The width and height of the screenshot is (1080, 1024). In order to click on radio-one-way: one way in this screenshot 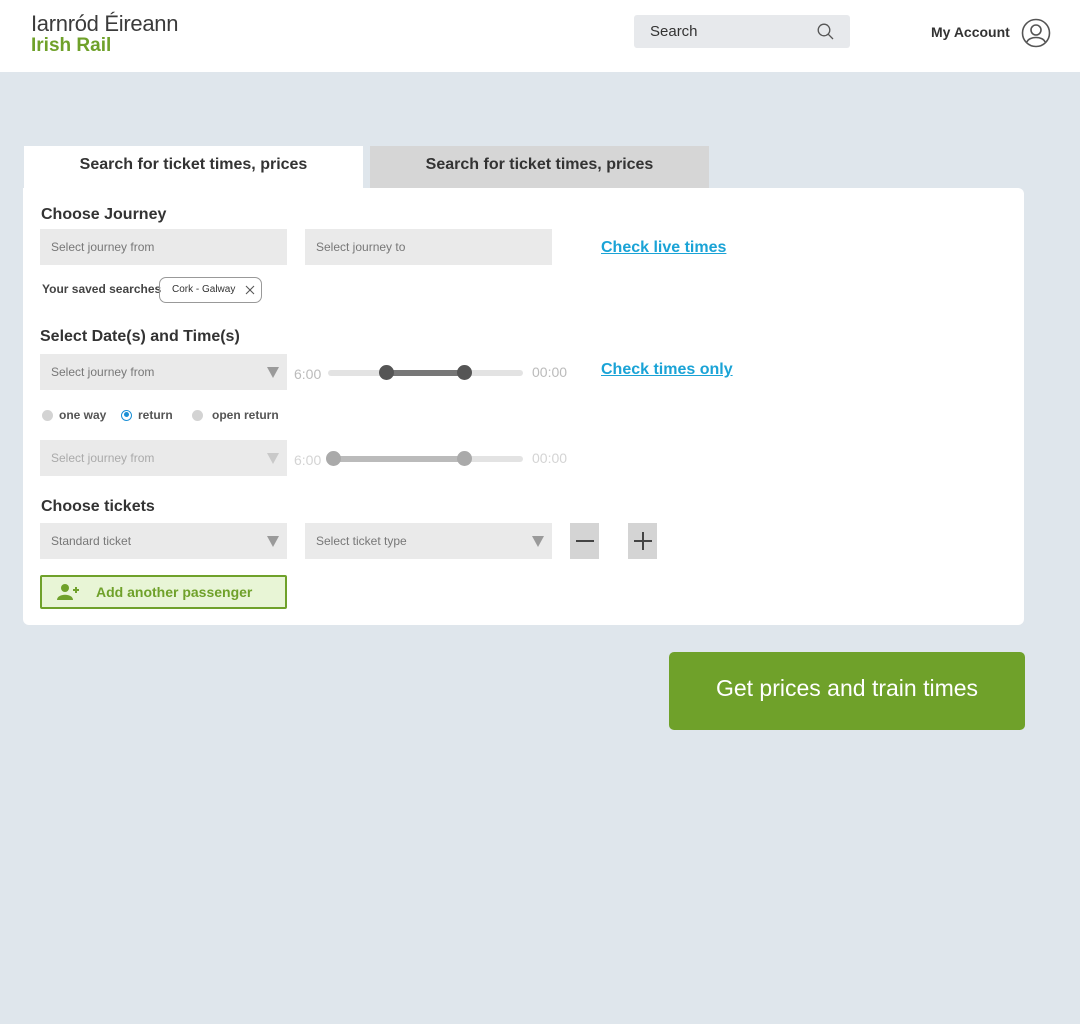, I will do `click(74, 415)`.